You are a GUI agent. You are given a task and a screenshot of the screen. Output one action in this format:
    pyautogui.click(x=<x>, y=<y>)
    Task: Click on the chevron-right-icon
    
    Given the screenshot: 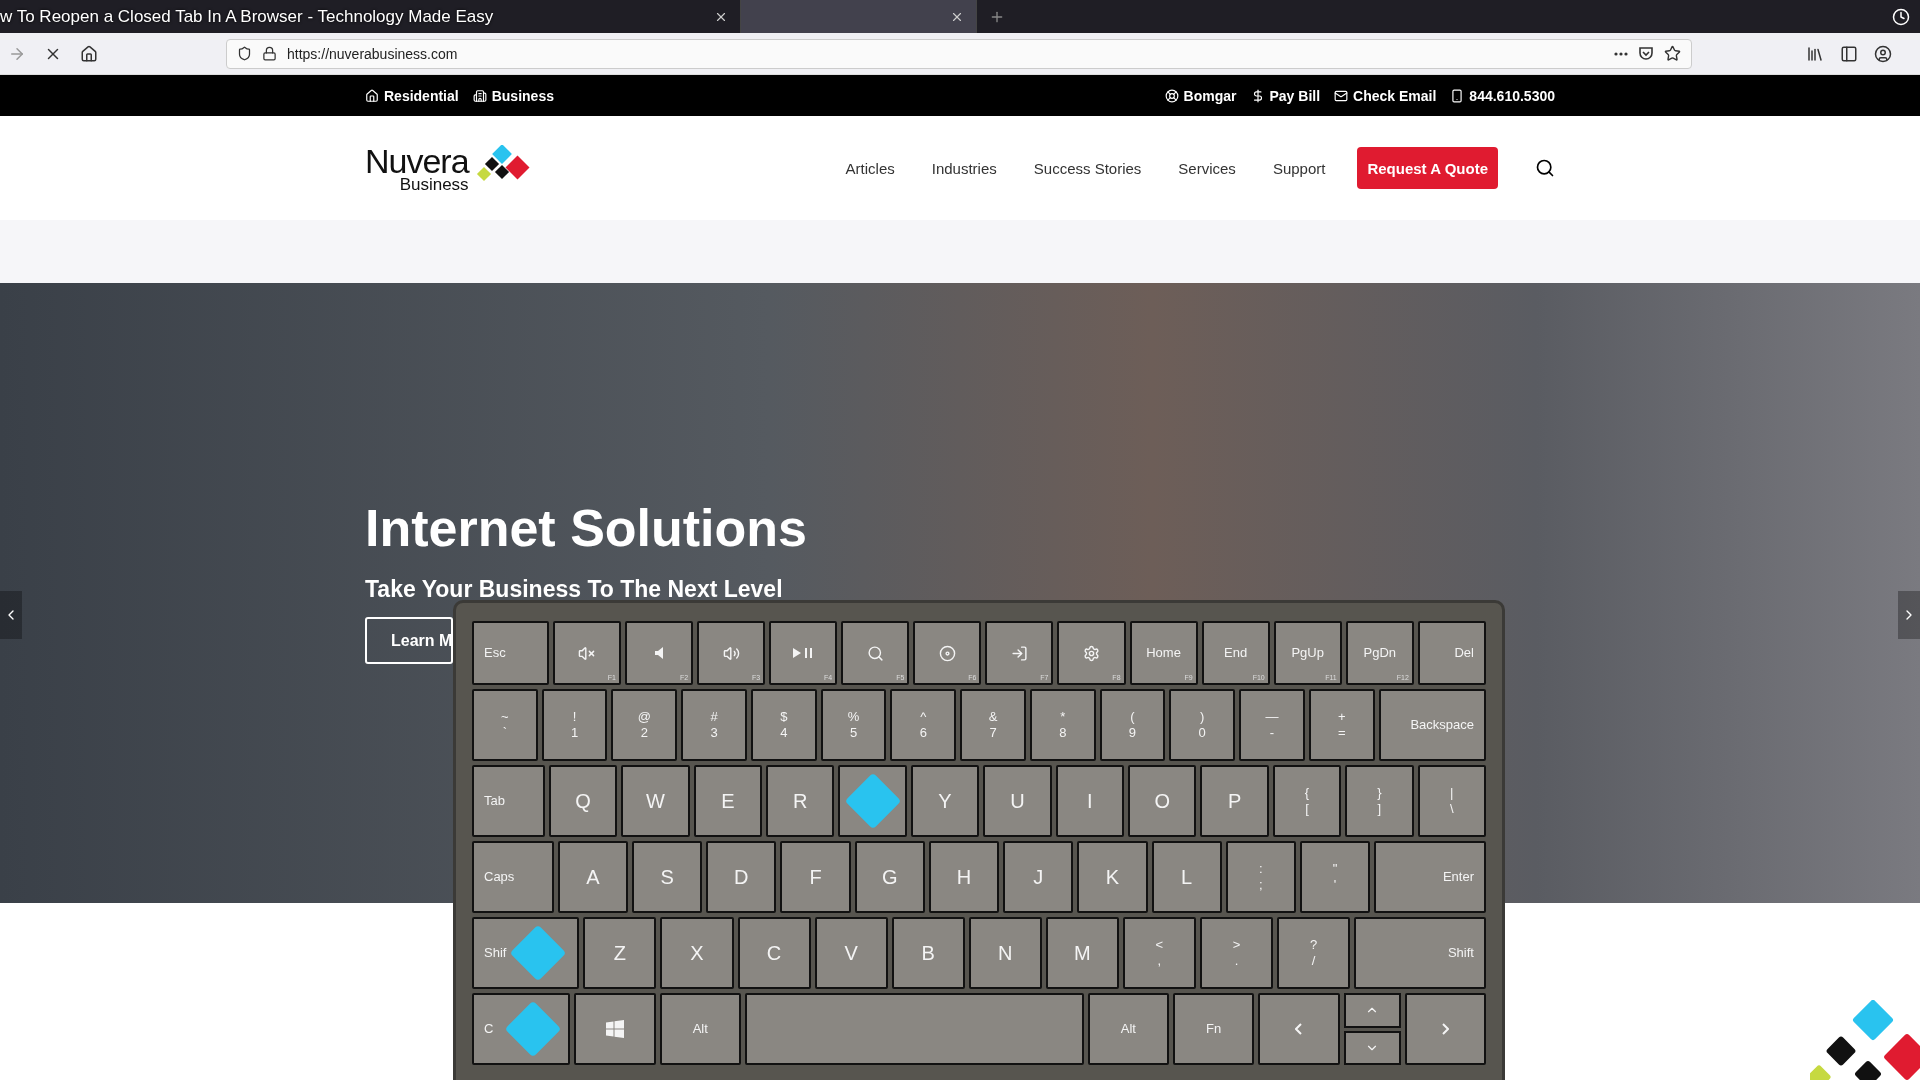 What is the action you would take?
    pyautogui.click(x=1445, y=1029)
    